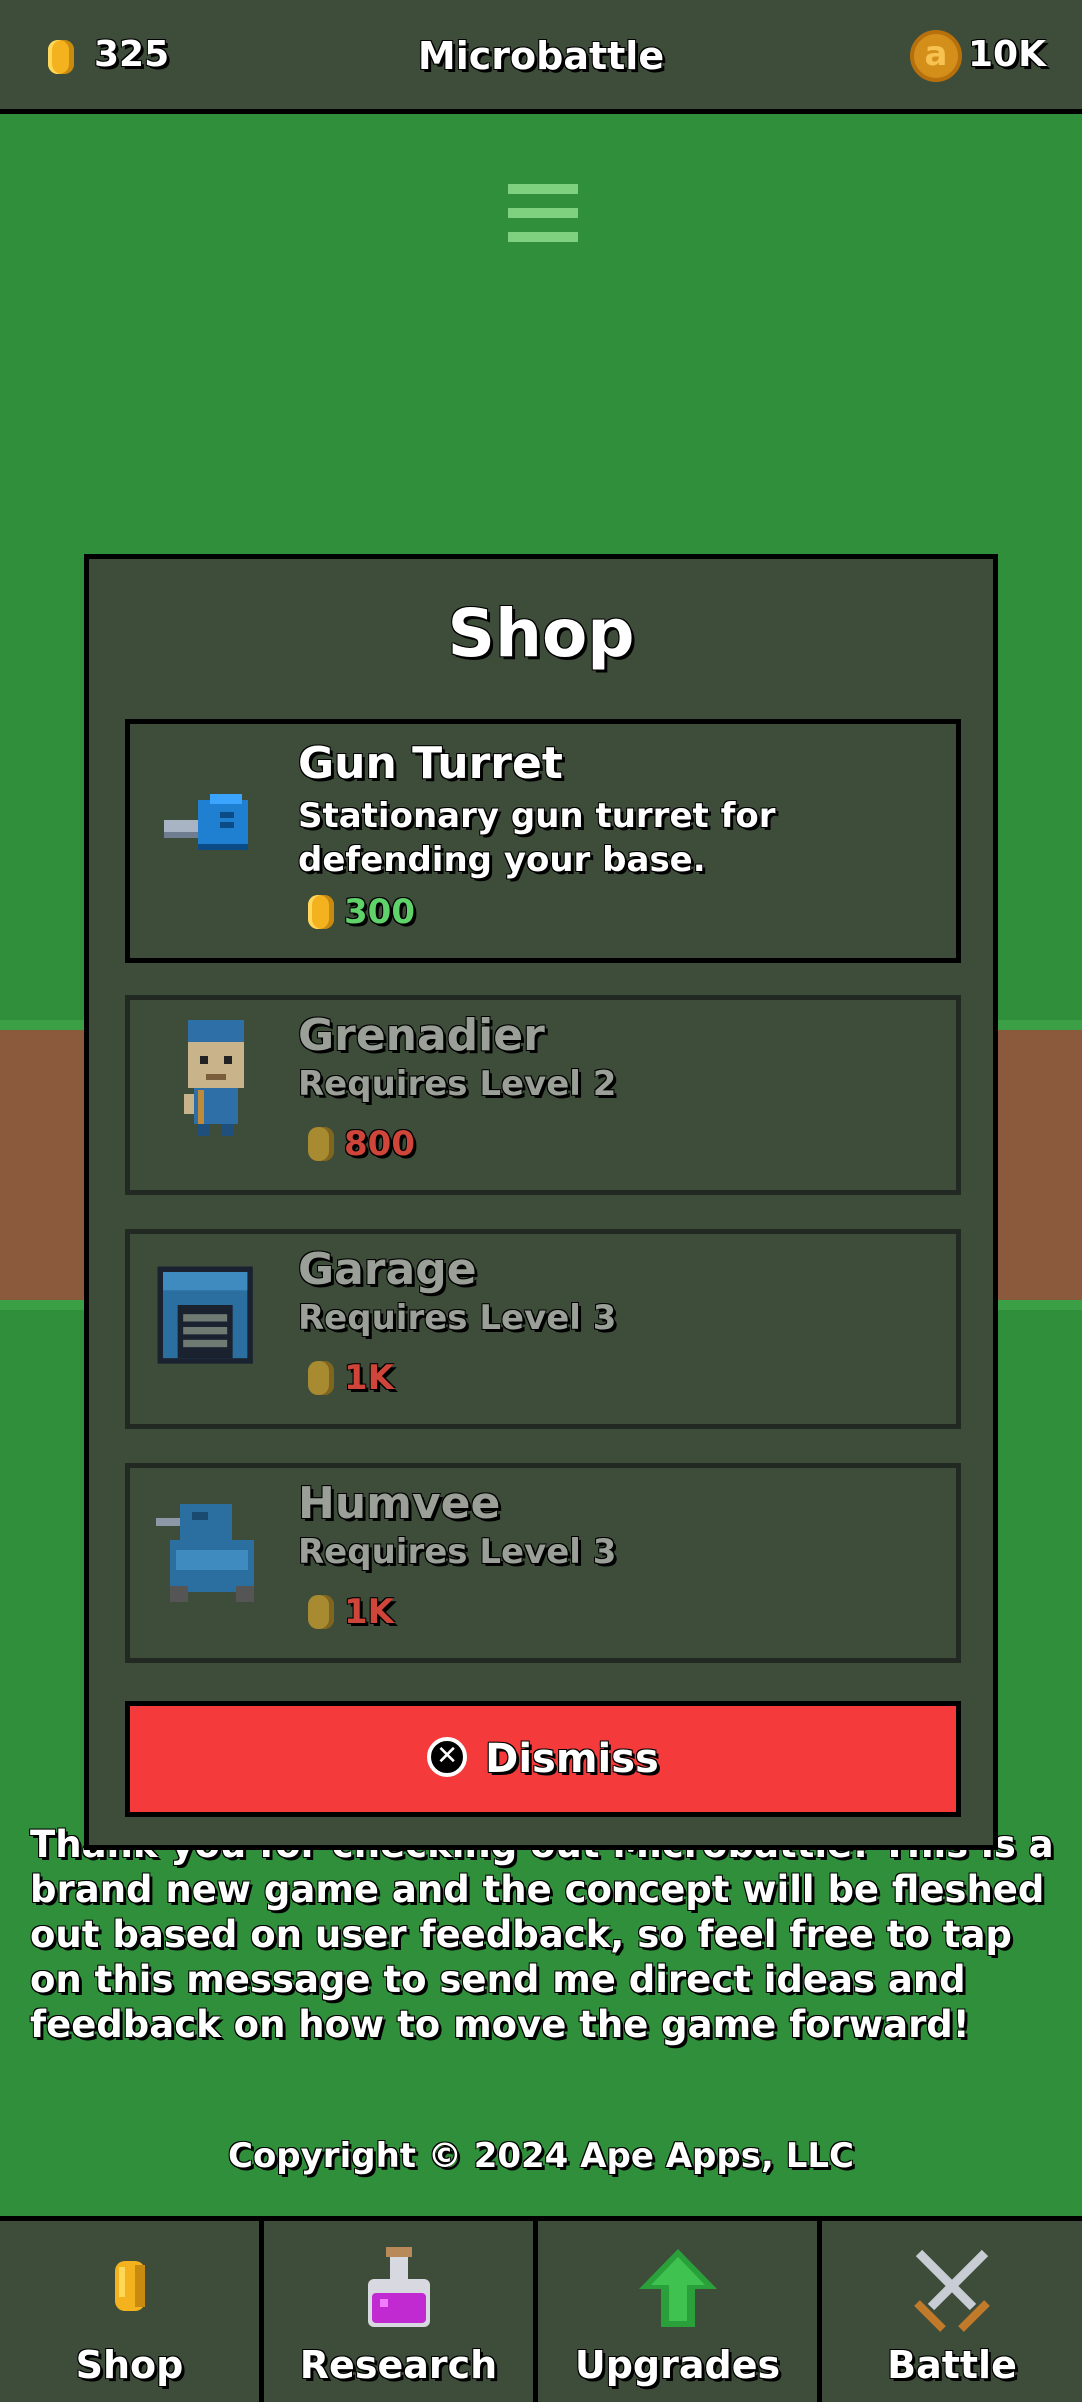 The width and height of the screenshot is (1082, 2402). I want to click on item-name: Humvee, so click(399, 1503).